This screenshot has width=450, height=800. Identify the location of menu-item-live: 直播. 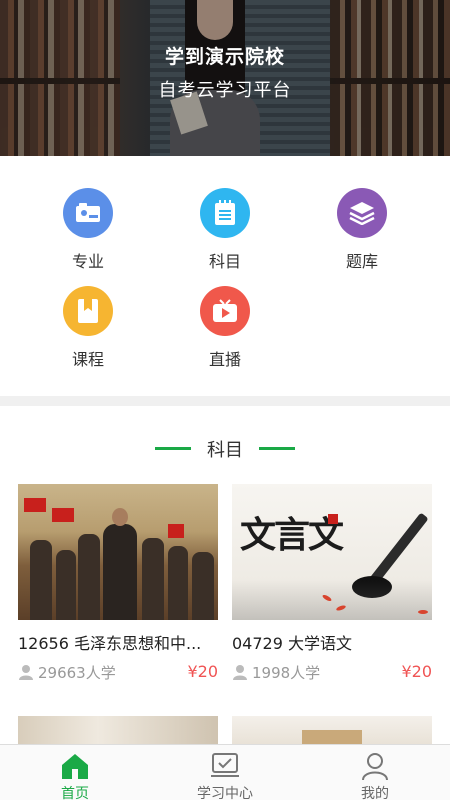
(225, 328).